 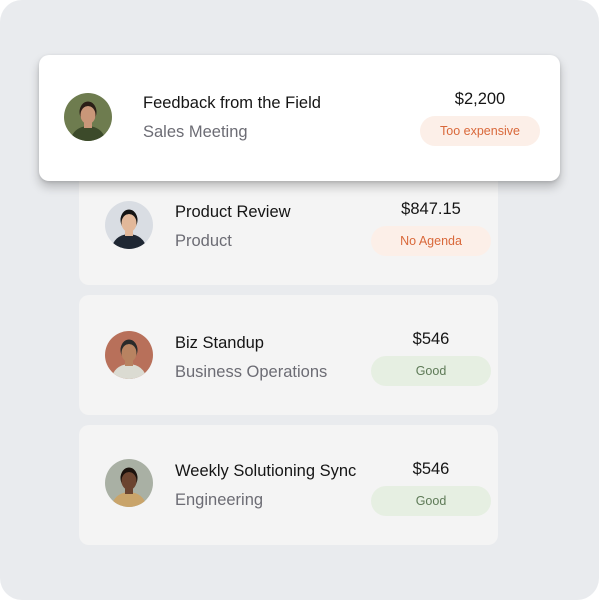 I want to click on meeting-amount: $847.15, so click(x=431, y=209).